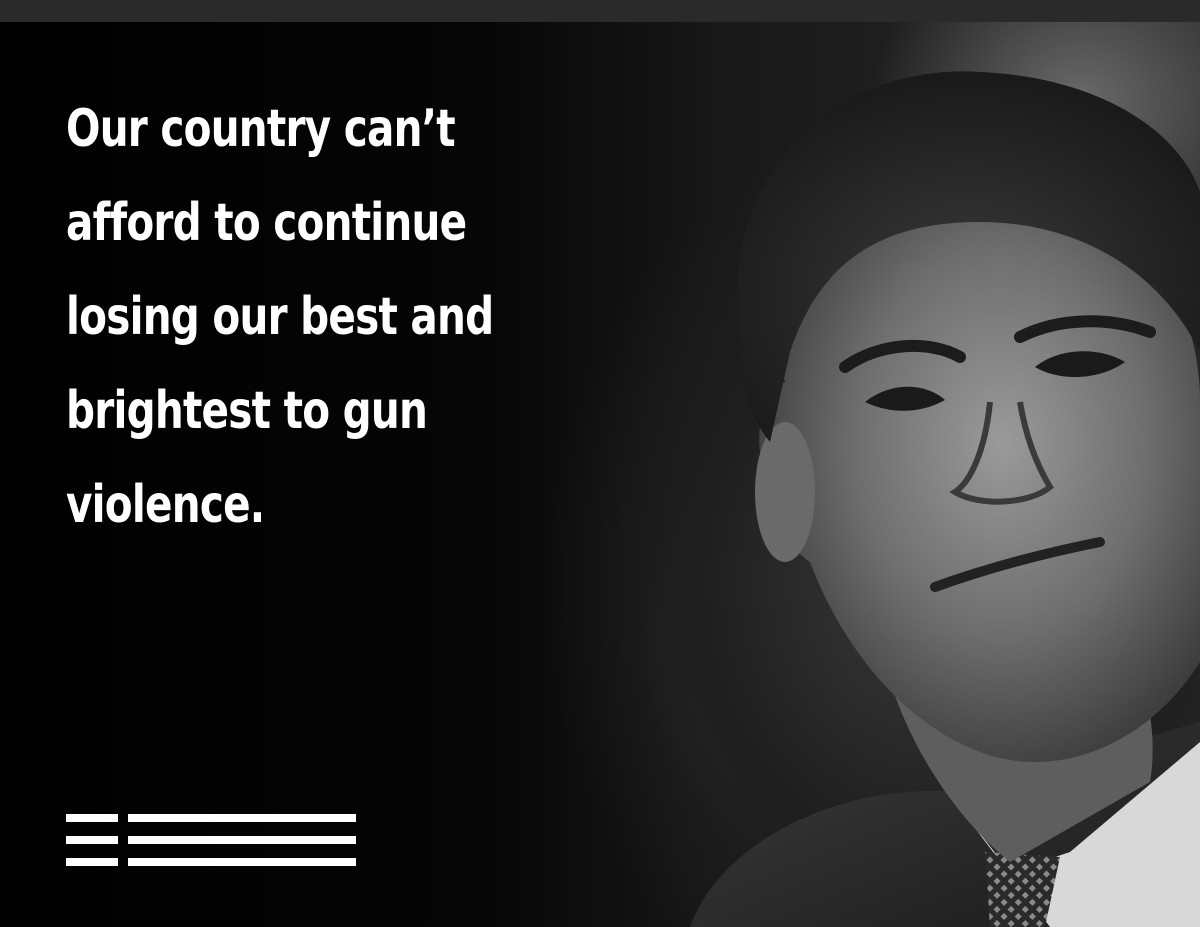 The width and height of the screenshot is (1200, 927). I want to click on quote-line: violence., so click(165, 505).